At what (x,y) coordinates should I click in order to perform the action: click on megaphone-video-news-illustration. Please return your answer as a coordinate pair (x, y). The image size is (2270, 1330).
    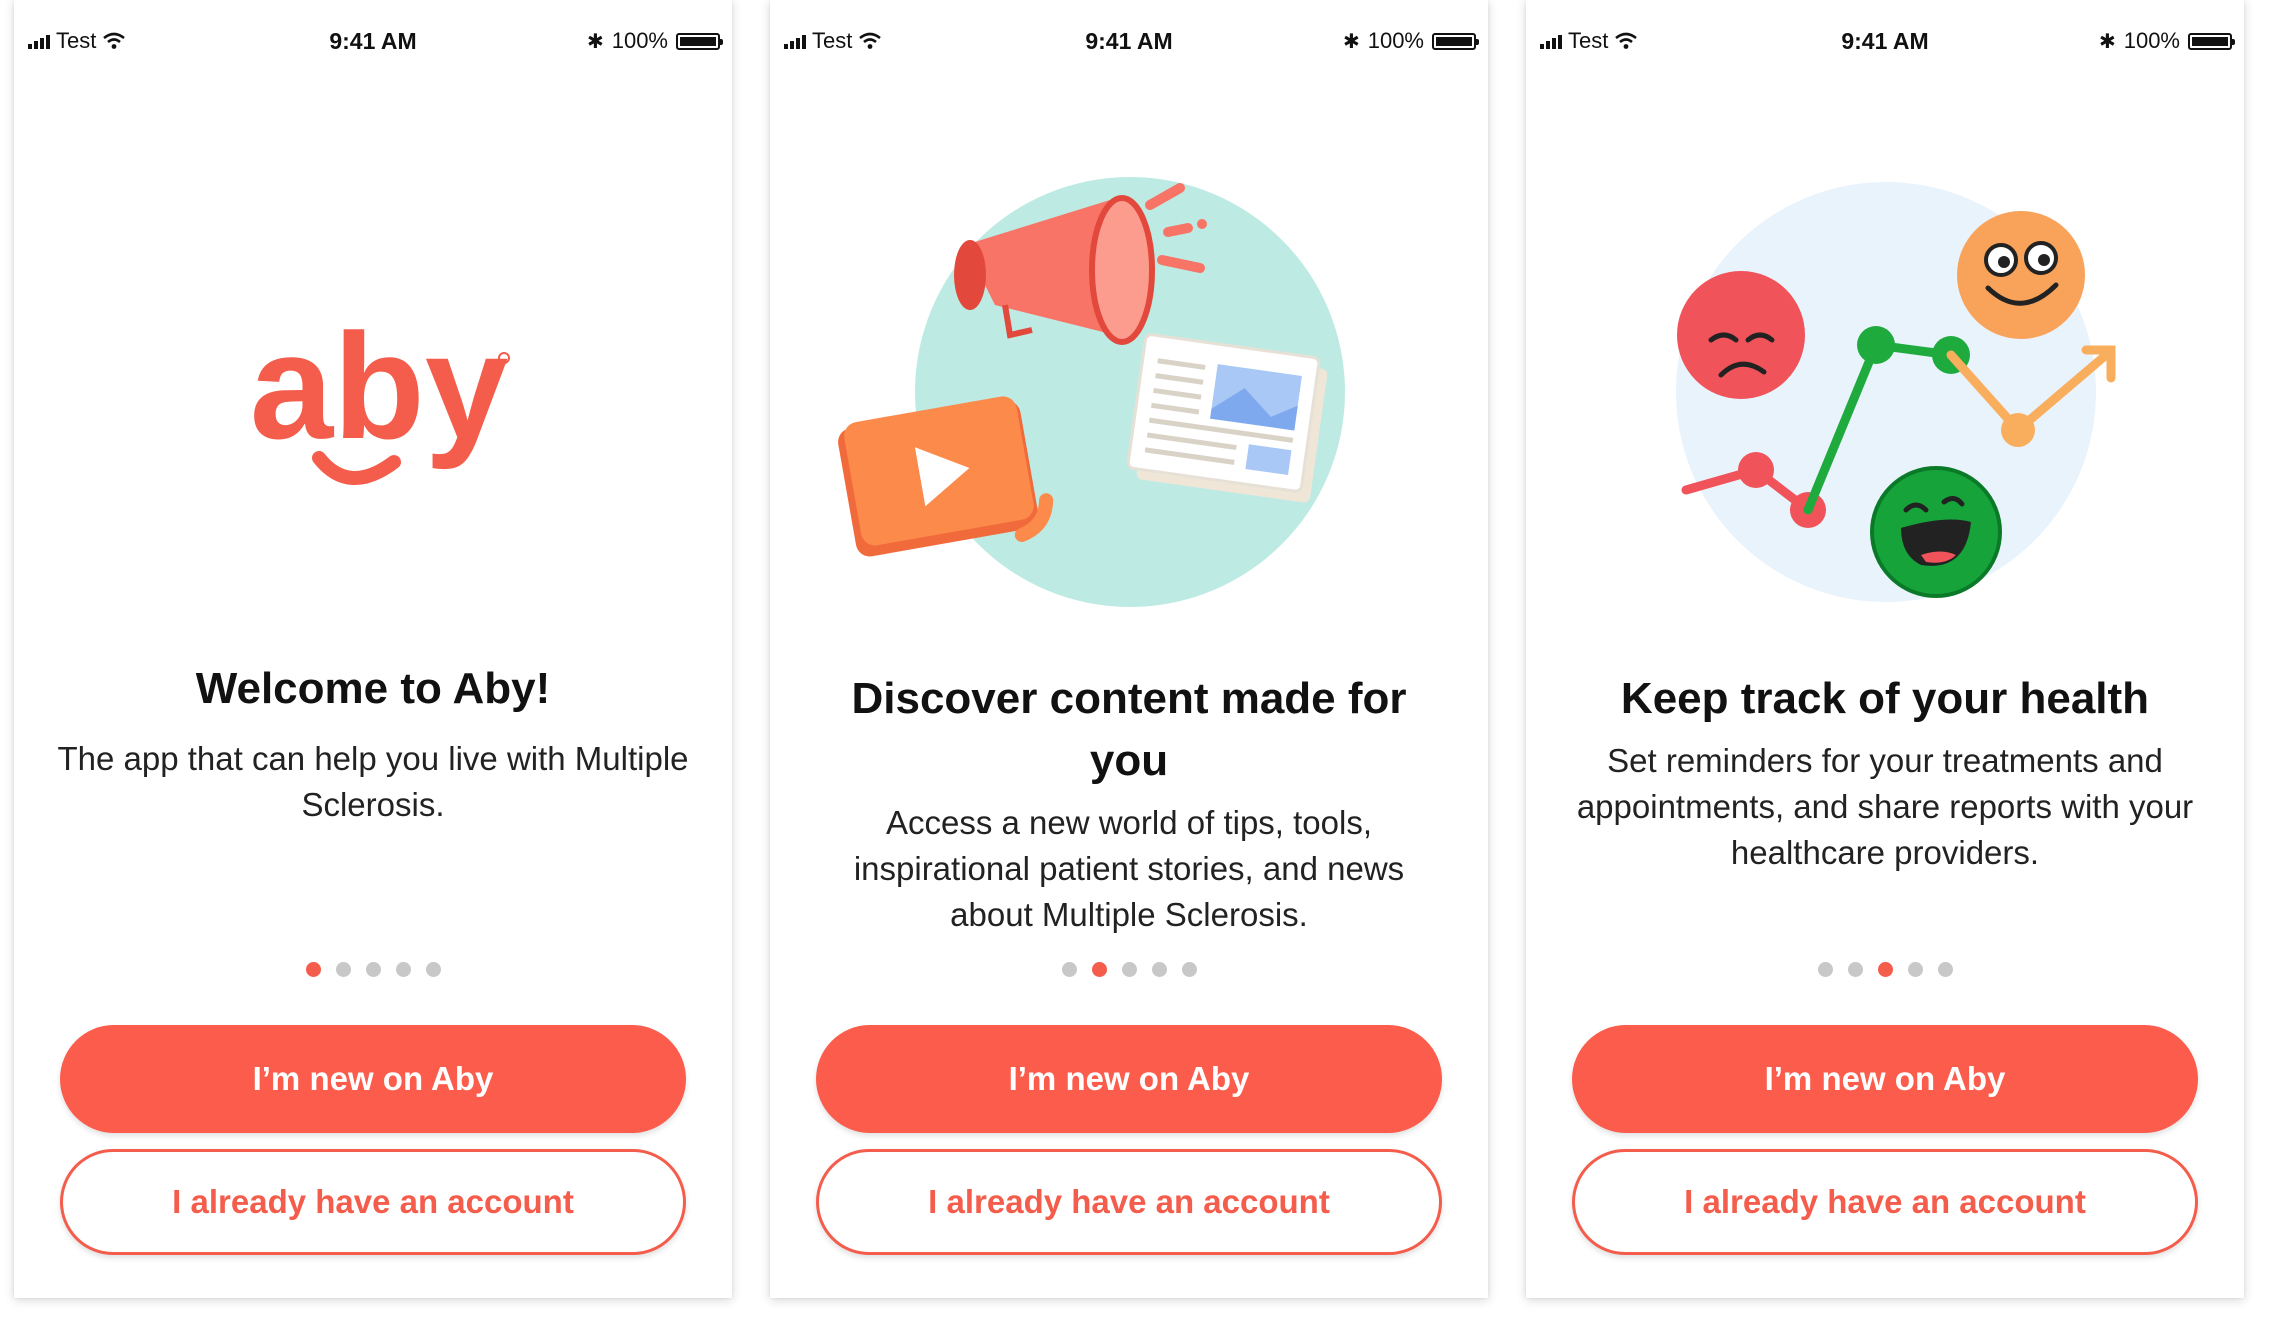
    Looking at the image, I should click on (1129, 420).